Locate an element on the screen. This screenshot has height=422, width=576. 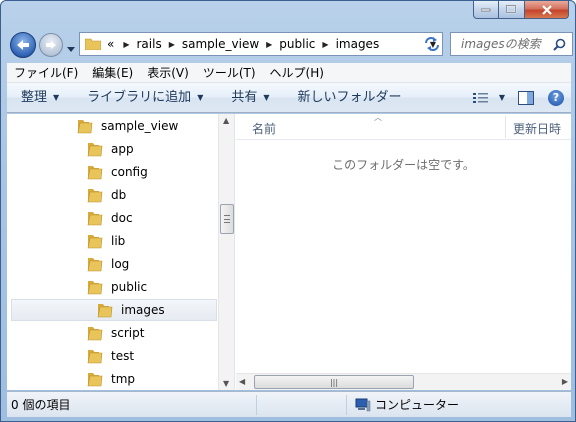
scroll-thumb is located at coordinates (227, 219).